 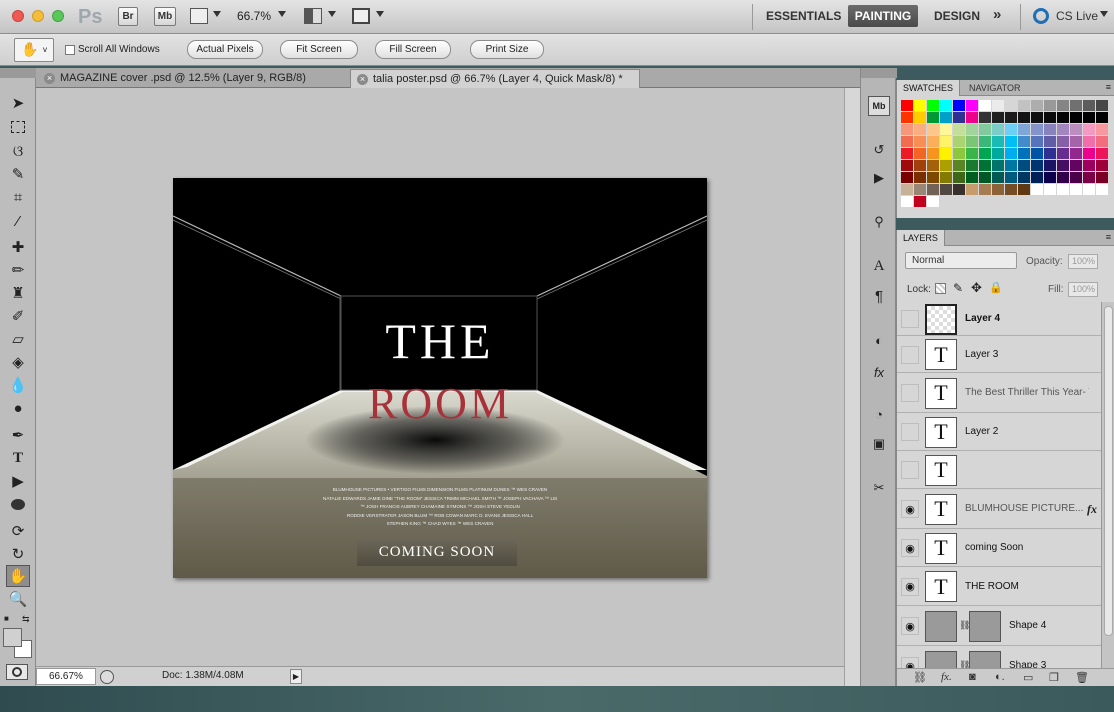 What do you see at coordinates (18, 385) in the screenshot?
I see `blur-tool-icon: 💧` at bounding box center [18, 385].